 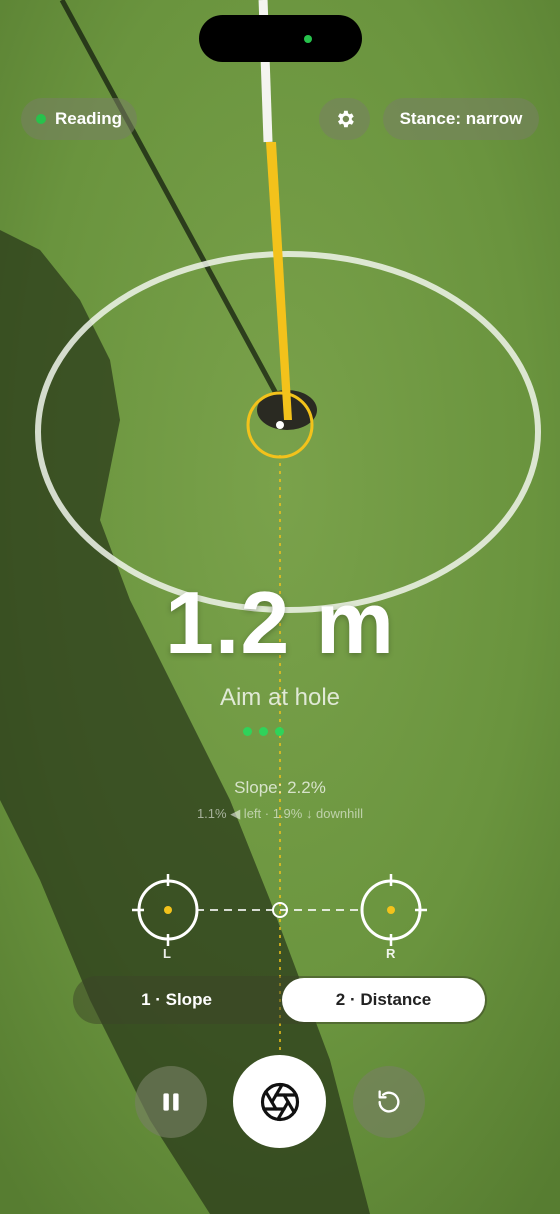 What do you see at coordinates (40, 119) in the screenshot?
I see `status-dot` at bounding box center [40, 119].